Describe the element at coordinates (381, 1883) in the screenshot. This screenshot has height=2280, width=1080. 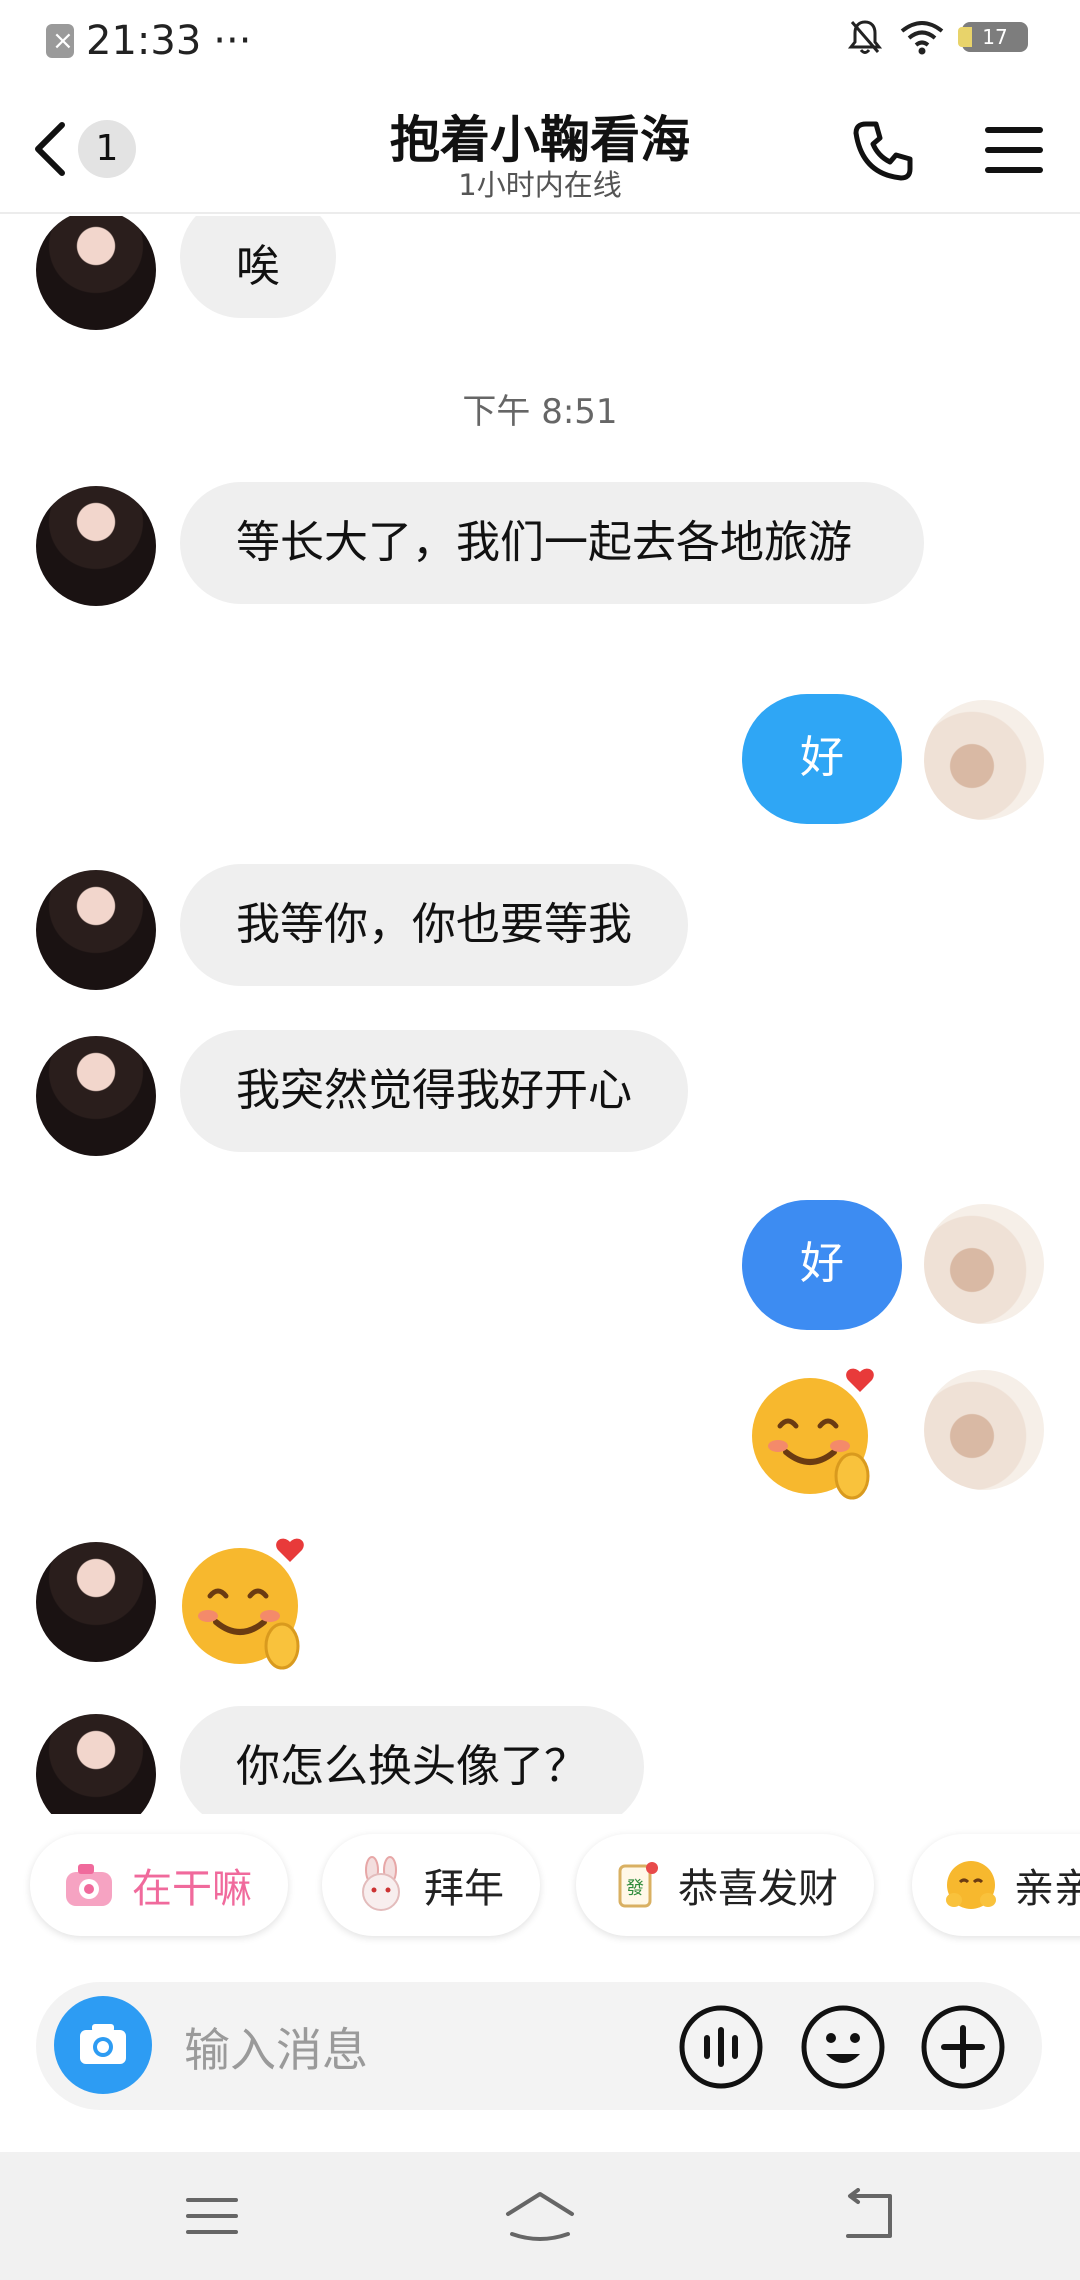
I see `rabbit-icon` at that location.